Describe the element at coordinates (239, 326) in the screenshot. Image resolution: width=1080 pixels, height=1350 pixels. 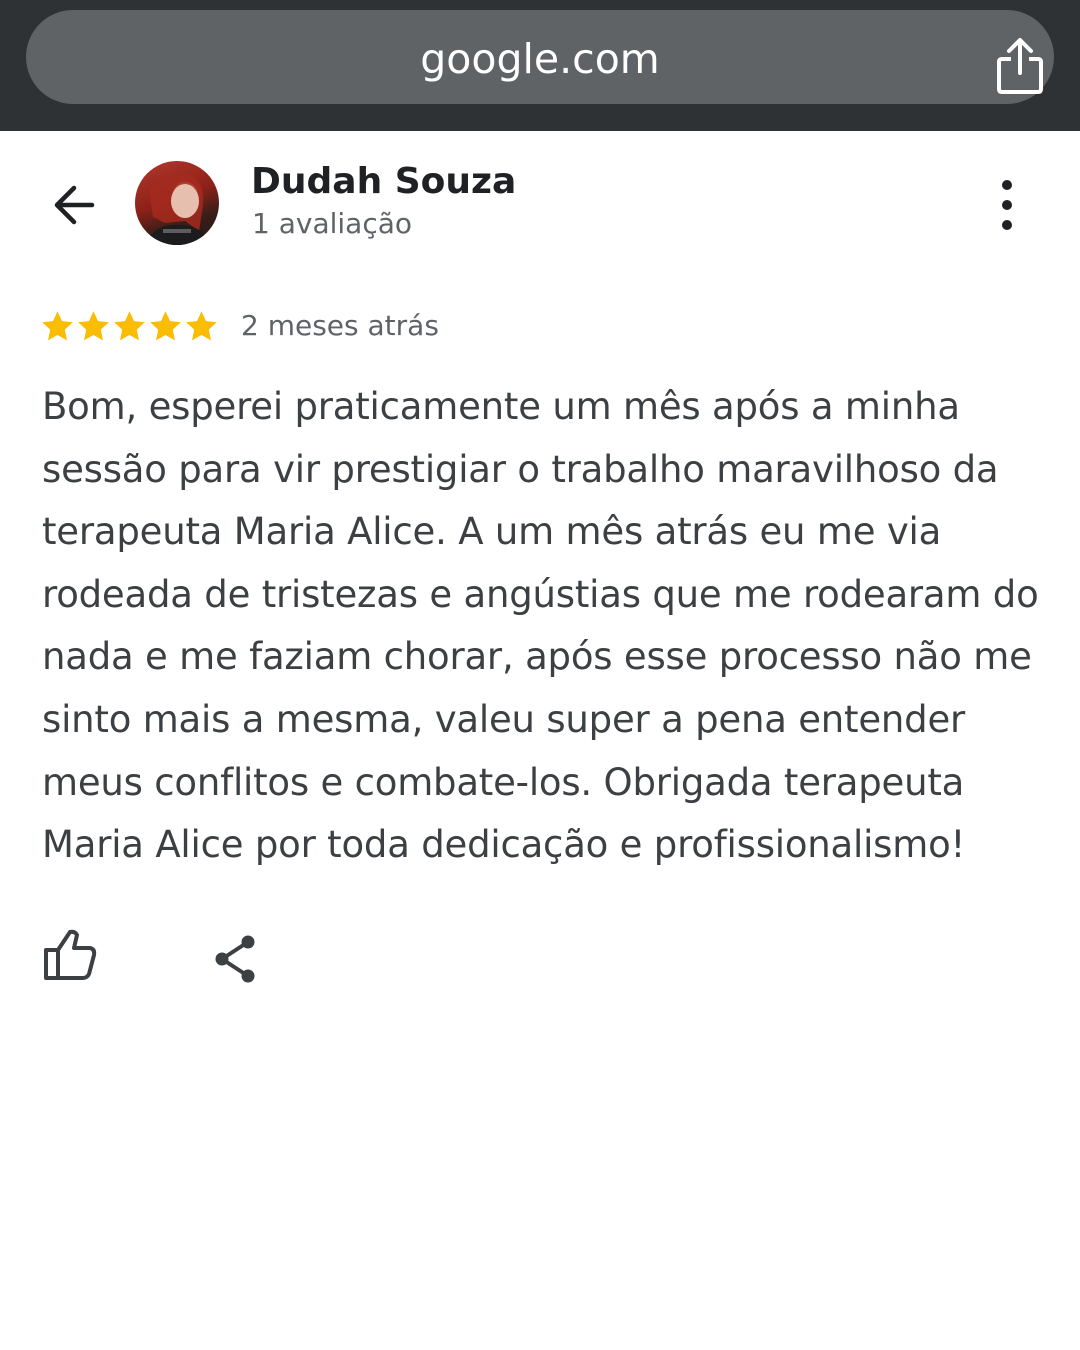
I see `rating-row: 2 meses atrás` at that location.